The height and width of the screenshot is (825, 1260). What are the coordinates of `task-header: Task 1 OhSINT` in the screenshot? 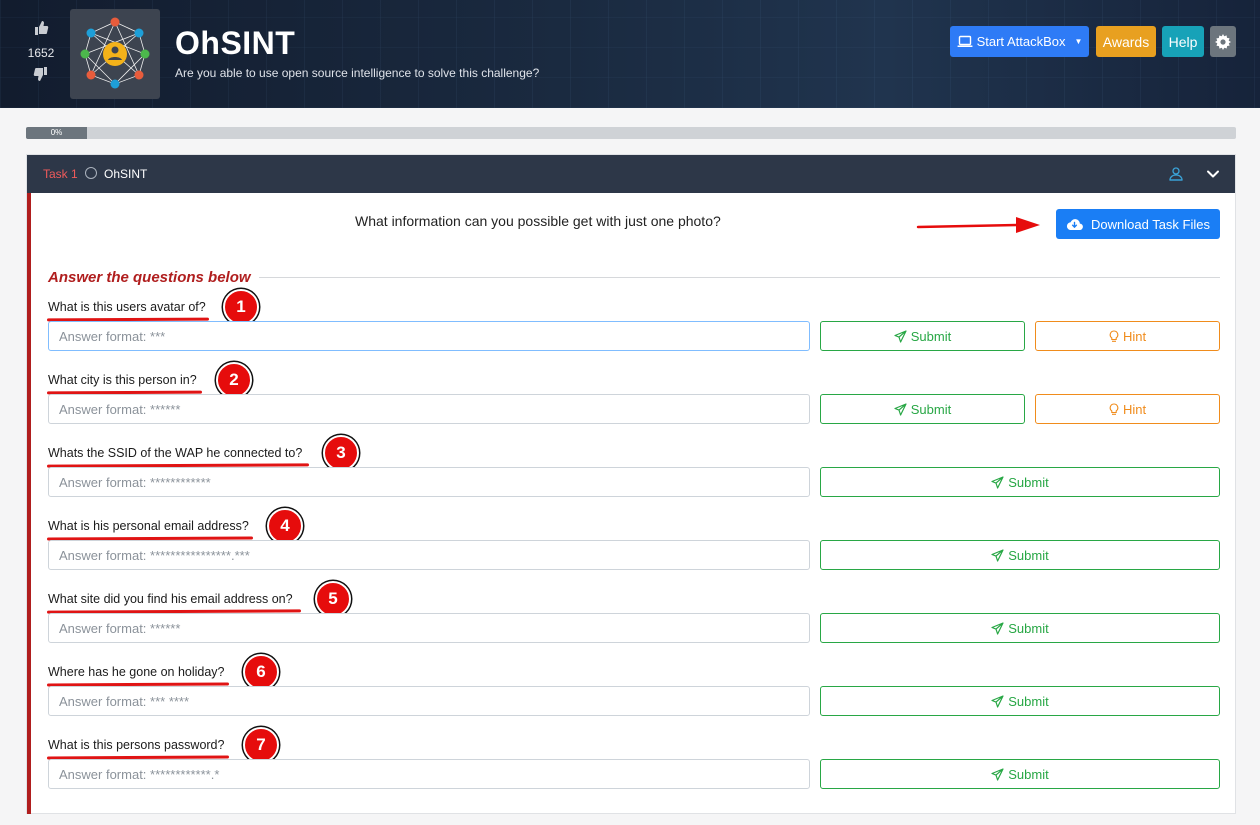 It's located at (631, 174).